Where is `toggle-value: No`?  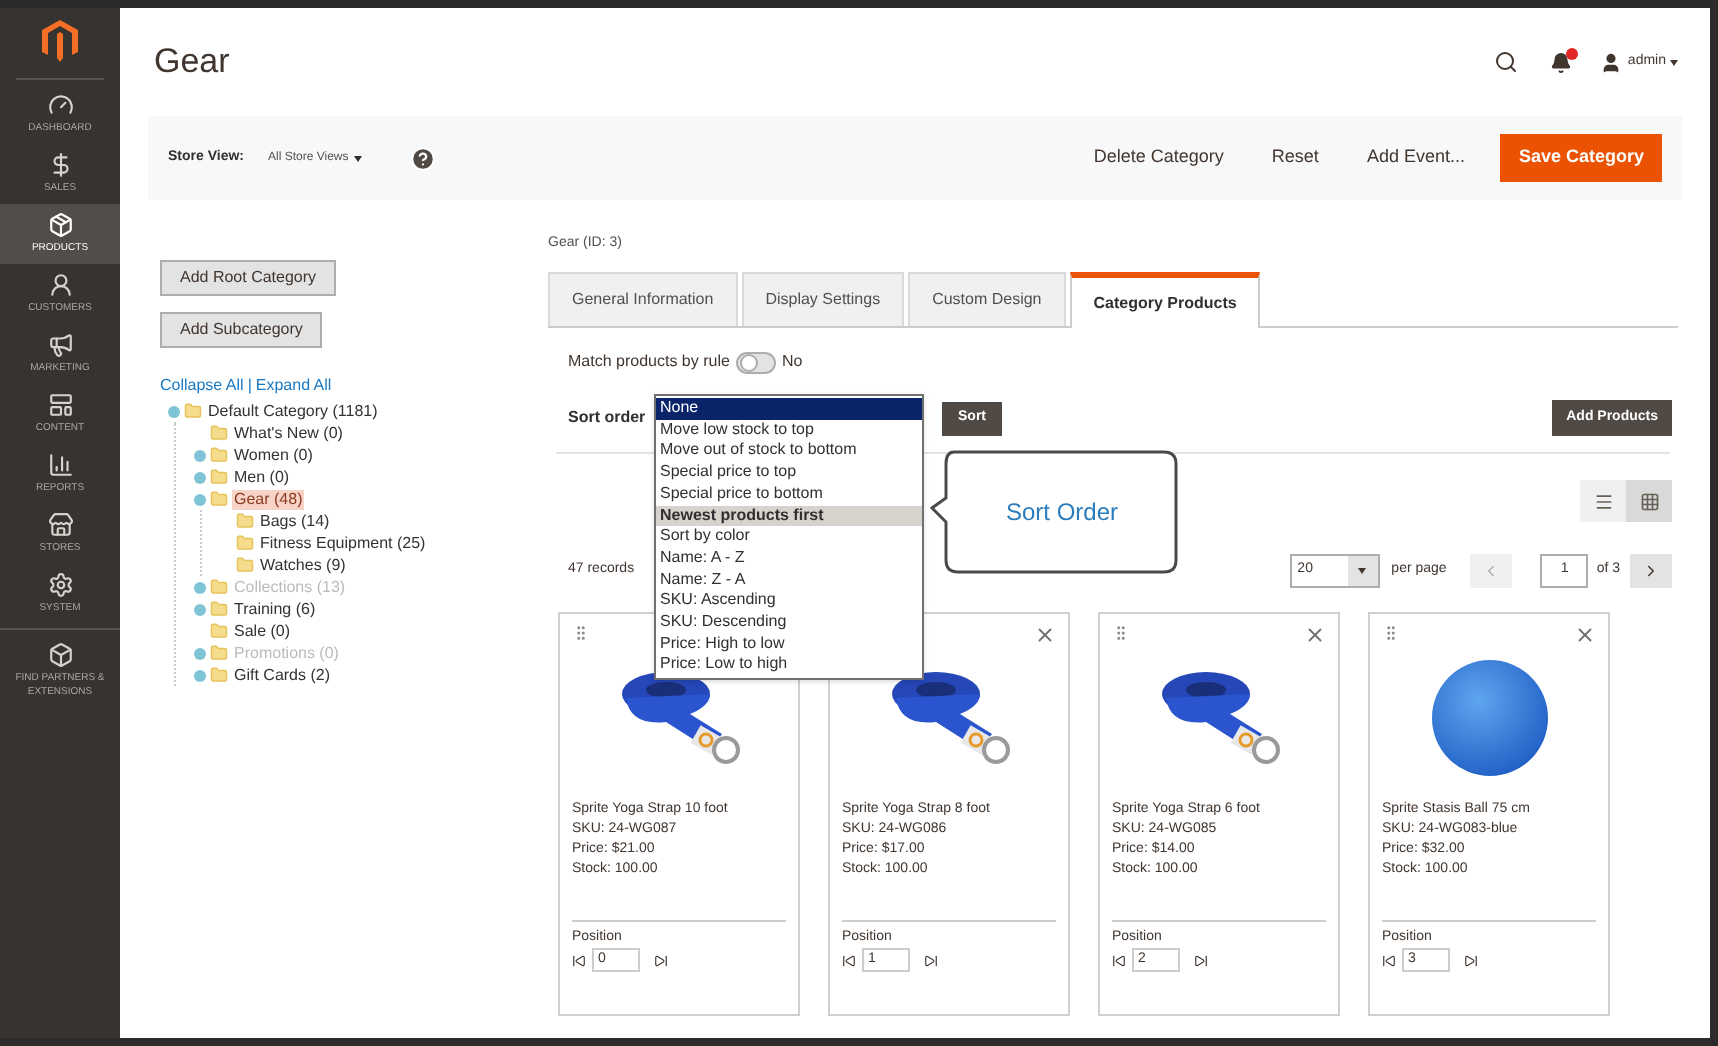 toggle-value: No is located at coordinates (792, 362).